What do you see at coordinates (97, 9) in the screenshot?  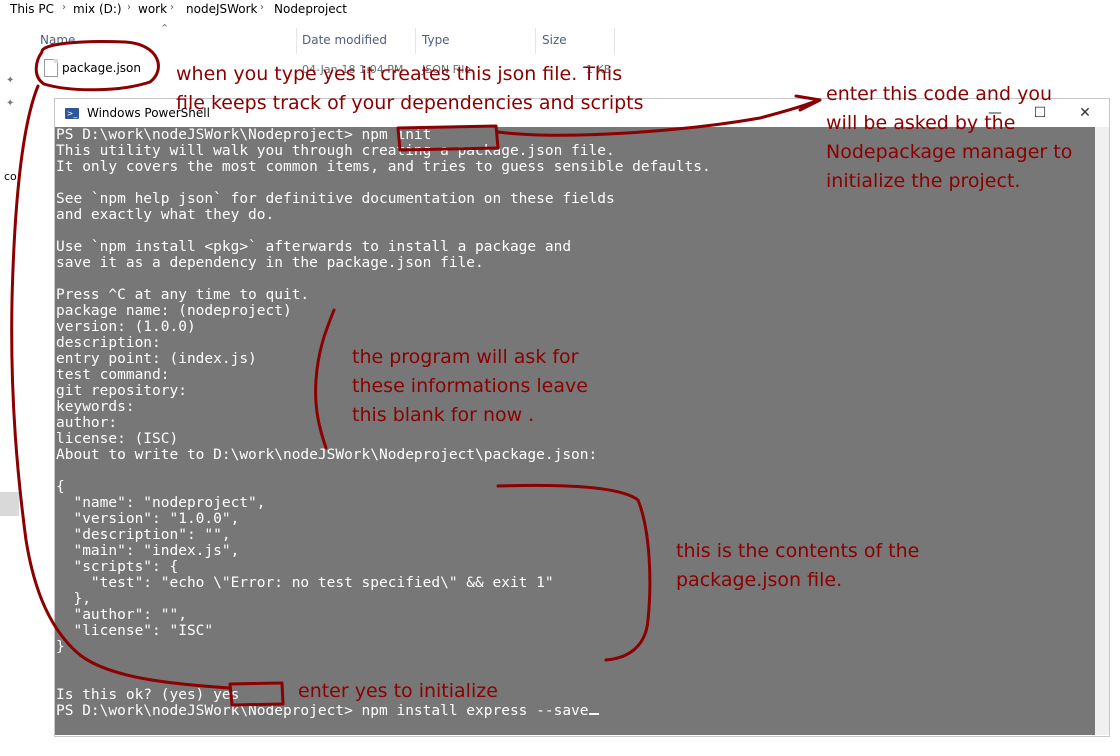 I see `breadcrumb-drive: mix (D:)` at bounding box center [97, 9].